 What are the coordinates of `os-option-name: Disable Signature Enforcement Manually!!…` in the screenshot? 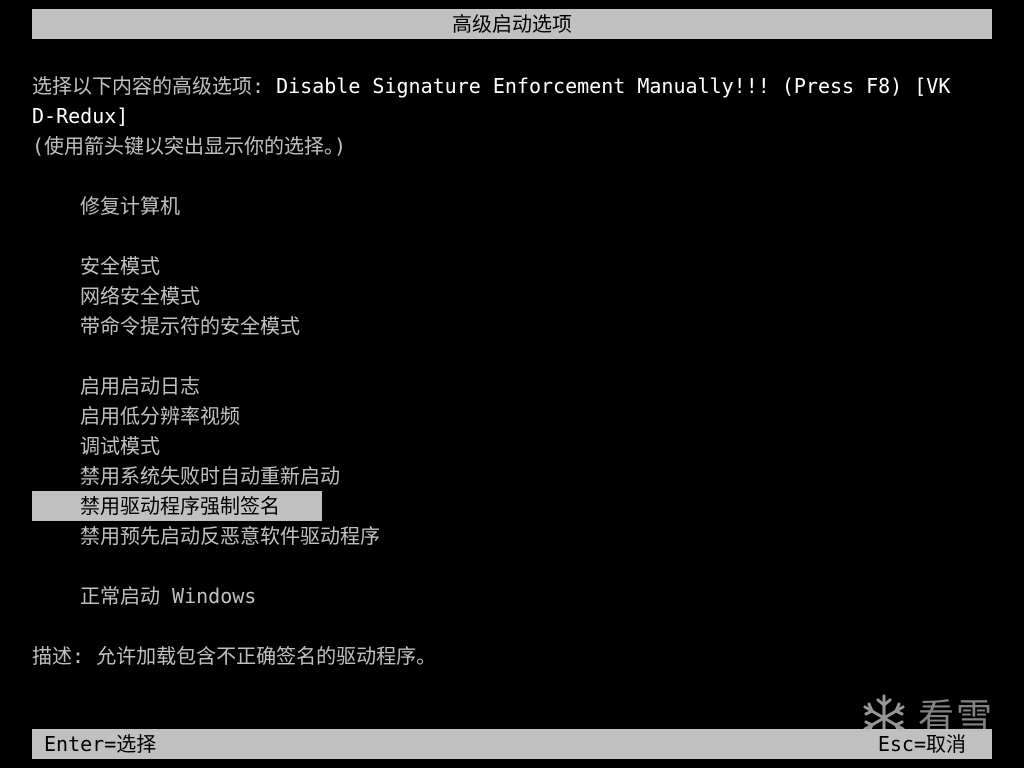 It's located at (613, 86).